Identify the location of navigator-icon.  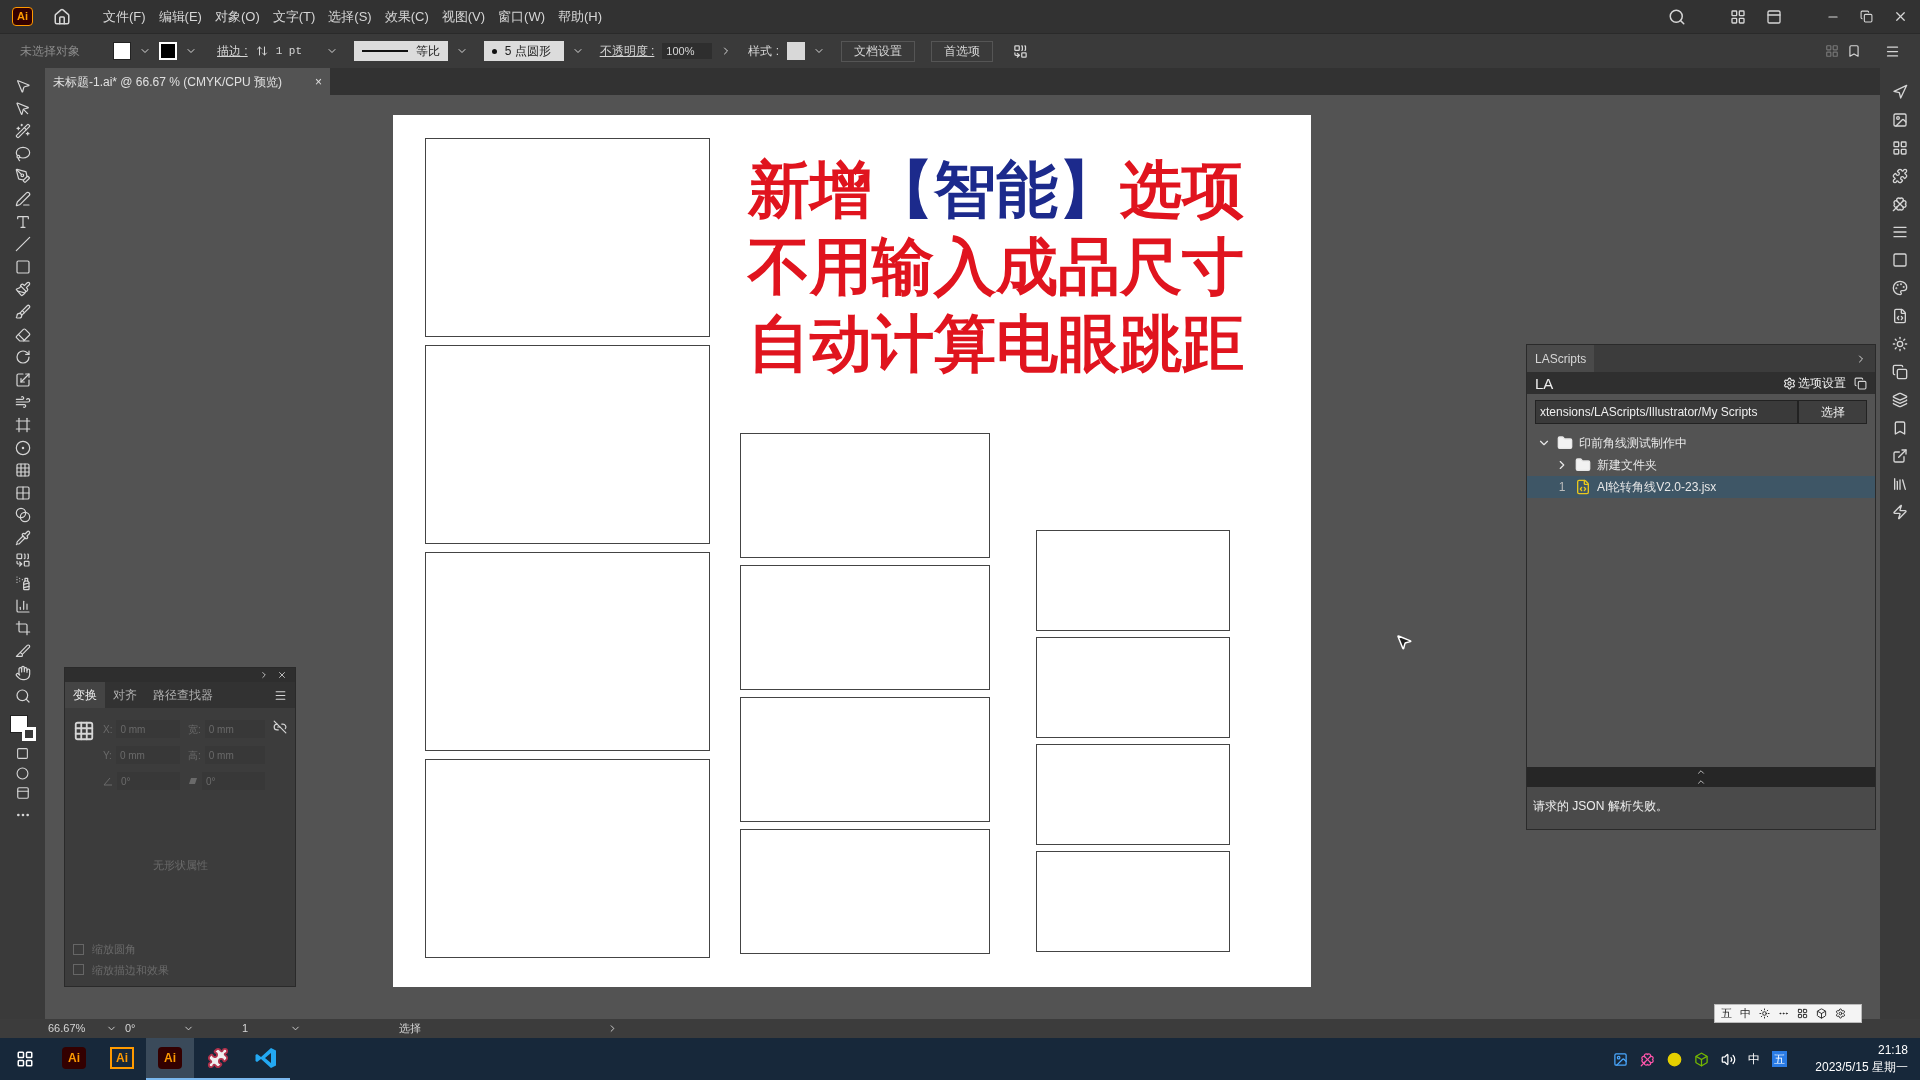
(1900, 92).